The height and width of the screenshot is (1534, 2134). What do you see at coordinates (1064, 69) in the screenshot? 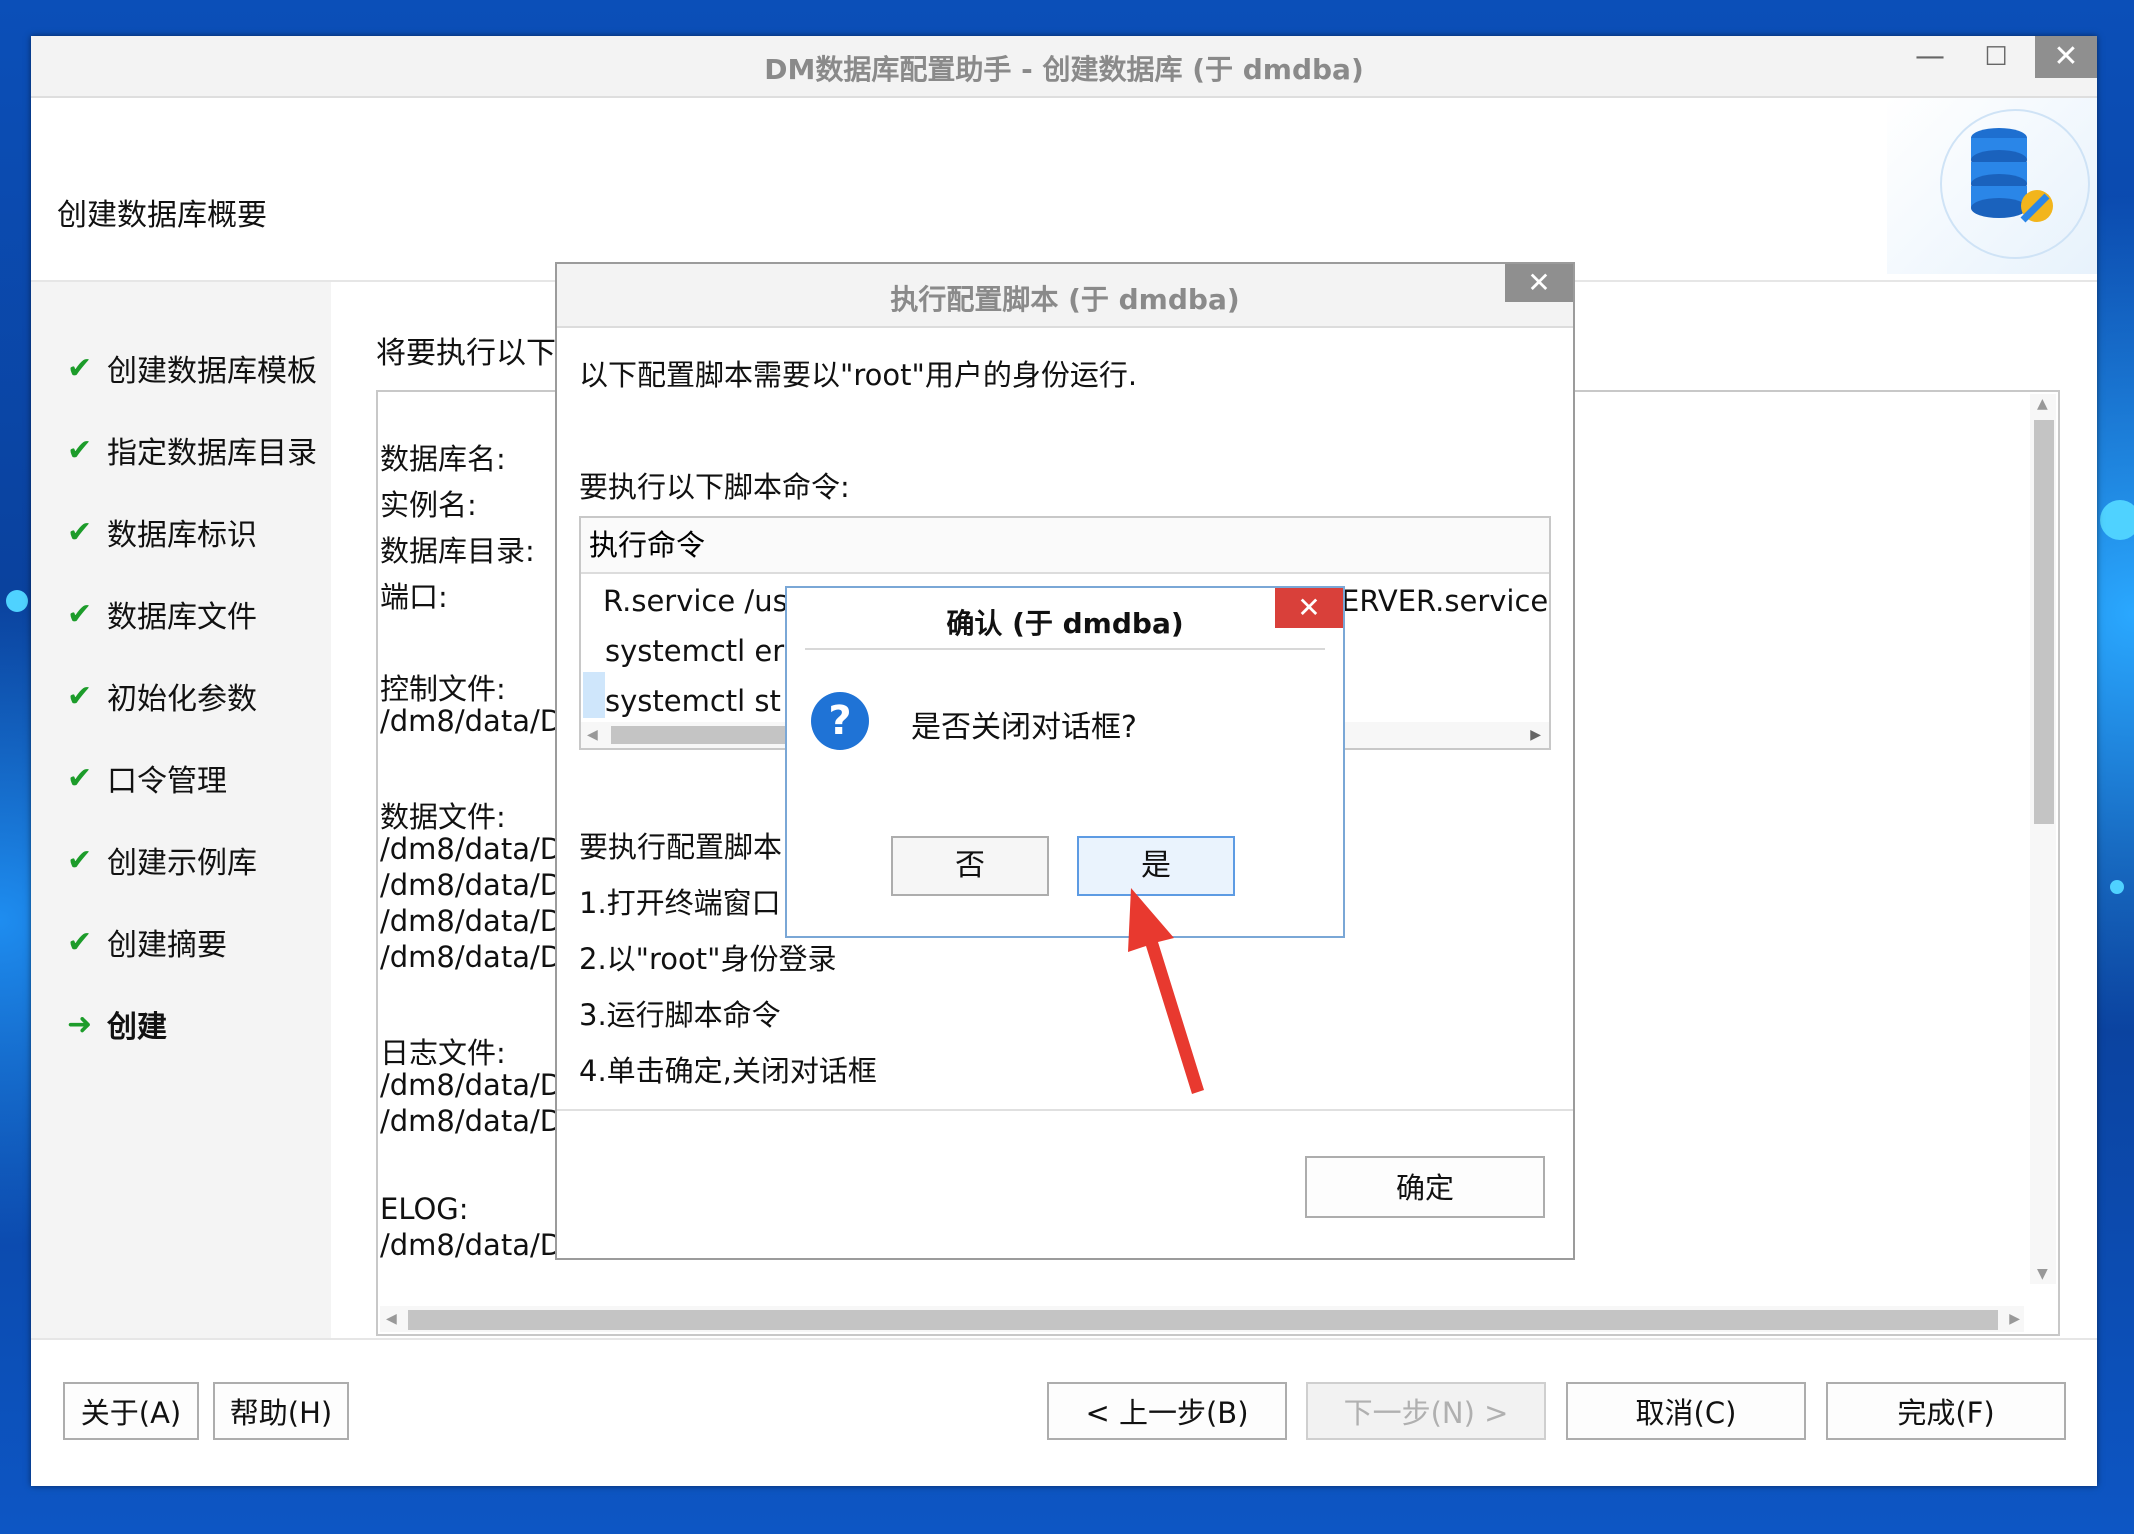
I see `window-title: DM数据库配置助手 - 创建数据库 (于 dmdba)` at bounding box center [1064, 69].